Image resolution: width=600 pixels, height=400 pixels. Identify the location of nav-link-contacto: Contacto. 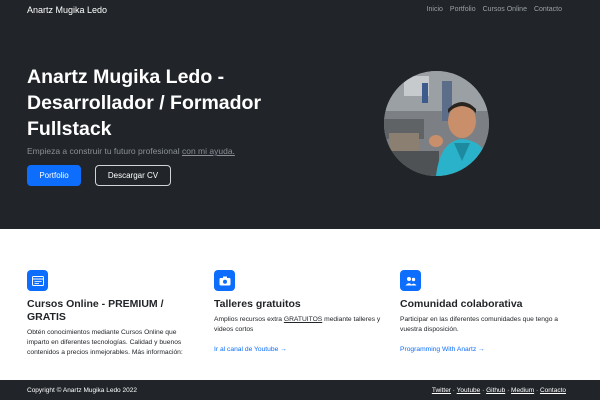
(548, 9).